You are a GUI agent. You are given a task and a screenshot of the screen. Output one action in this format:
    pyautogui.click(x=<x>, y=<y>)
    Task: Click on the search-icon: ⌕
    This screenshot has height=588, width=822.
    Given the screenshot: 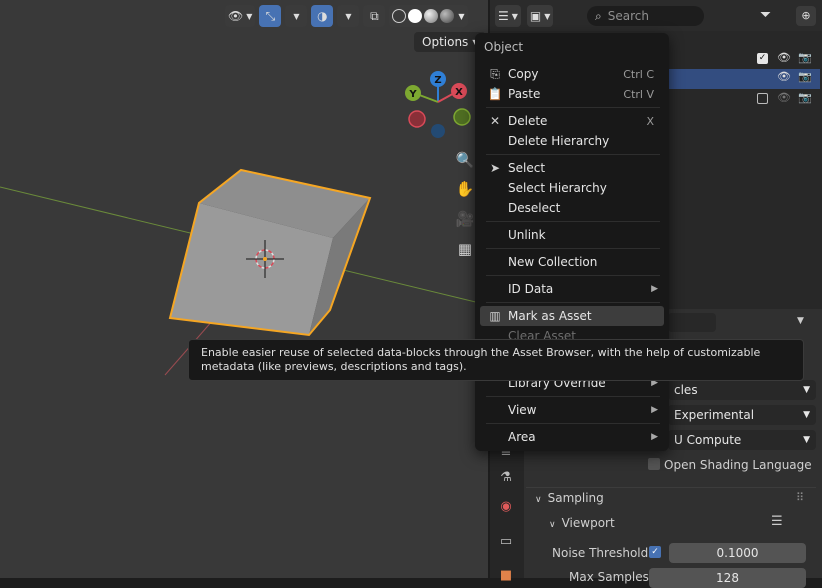 What is the action you would take?
    pyautogui.click(x=598, y=15)
    